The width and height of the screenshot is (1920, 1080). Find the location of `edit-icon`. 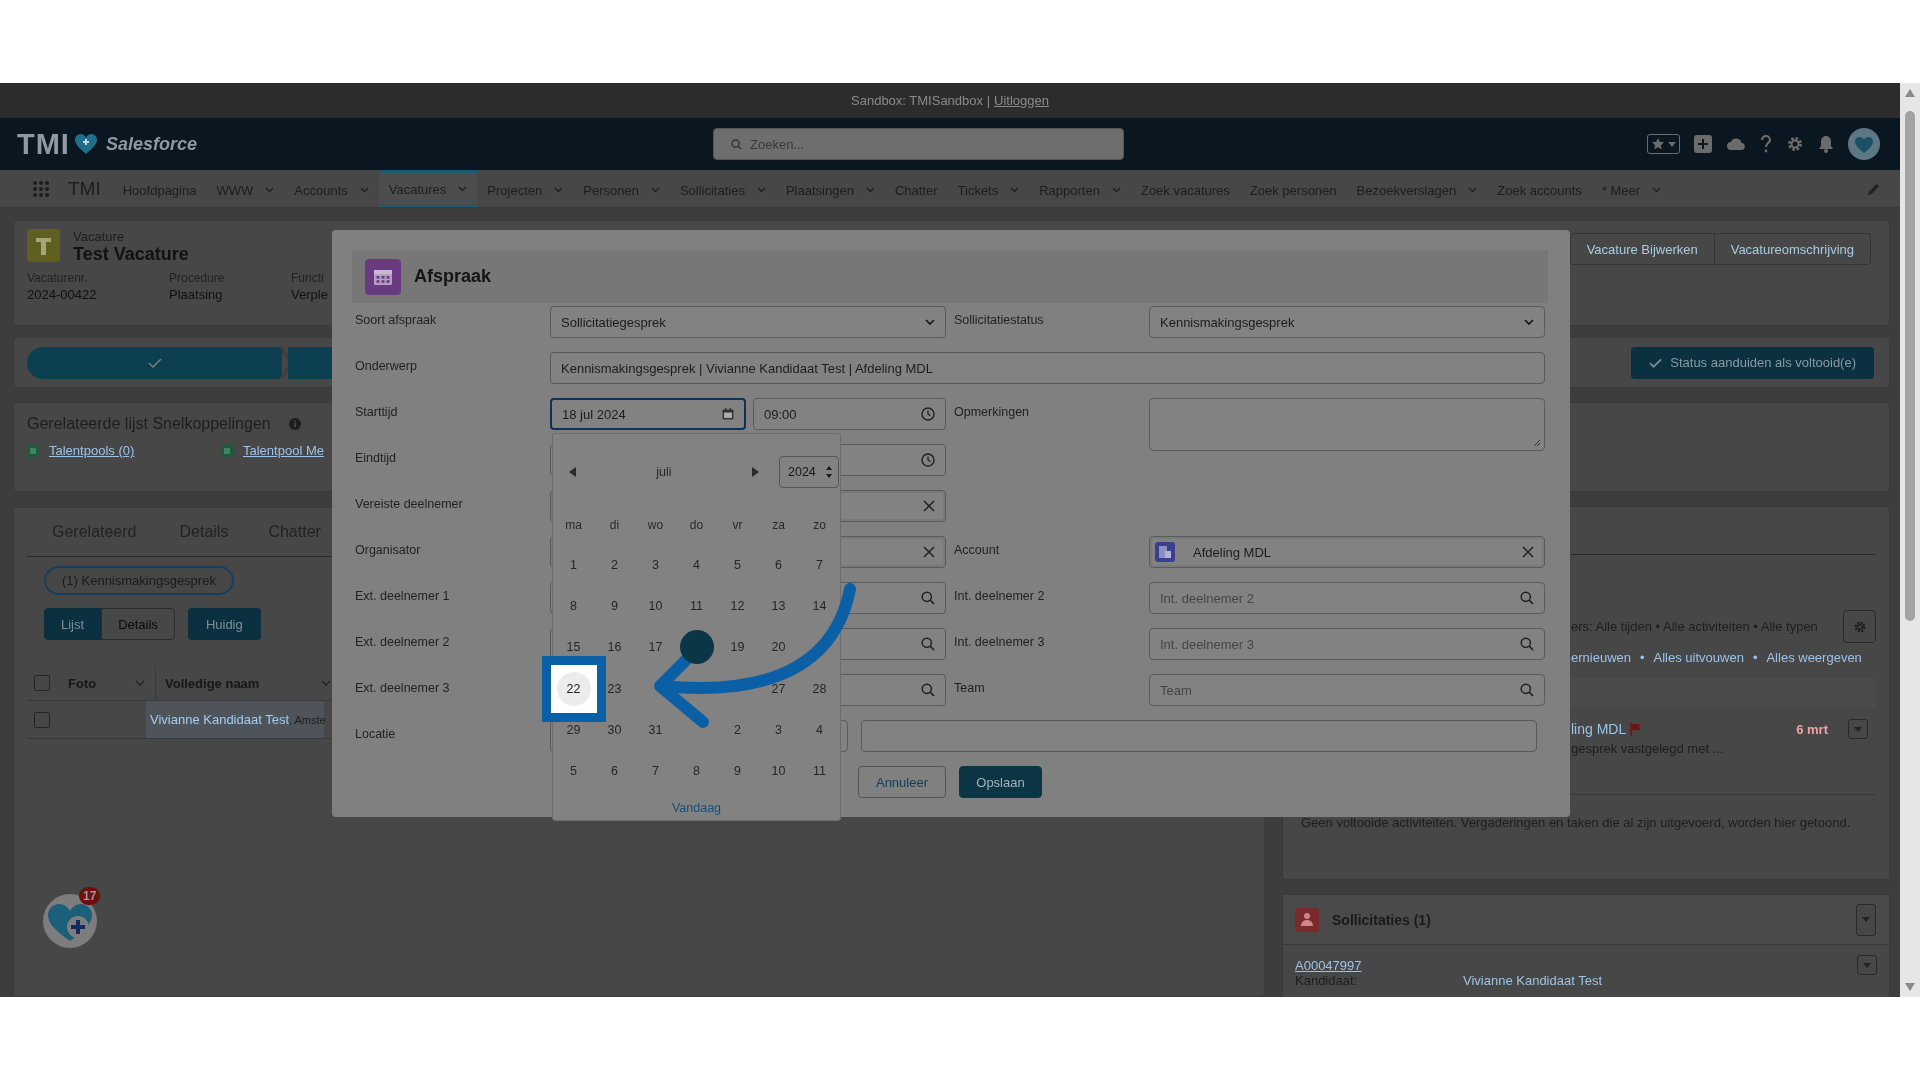

edit-icon is located at coordinates (1873, 189).